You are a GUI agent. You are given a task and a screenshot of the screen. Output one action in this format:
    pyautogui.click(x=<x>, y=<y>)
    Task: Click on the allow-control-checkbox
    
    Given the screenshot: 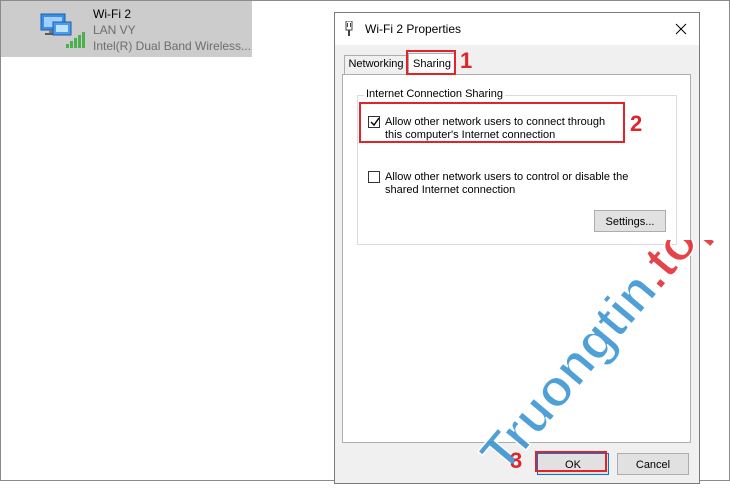 What is the action you would take?
    pyautogui.click(x=374, y=177)
    